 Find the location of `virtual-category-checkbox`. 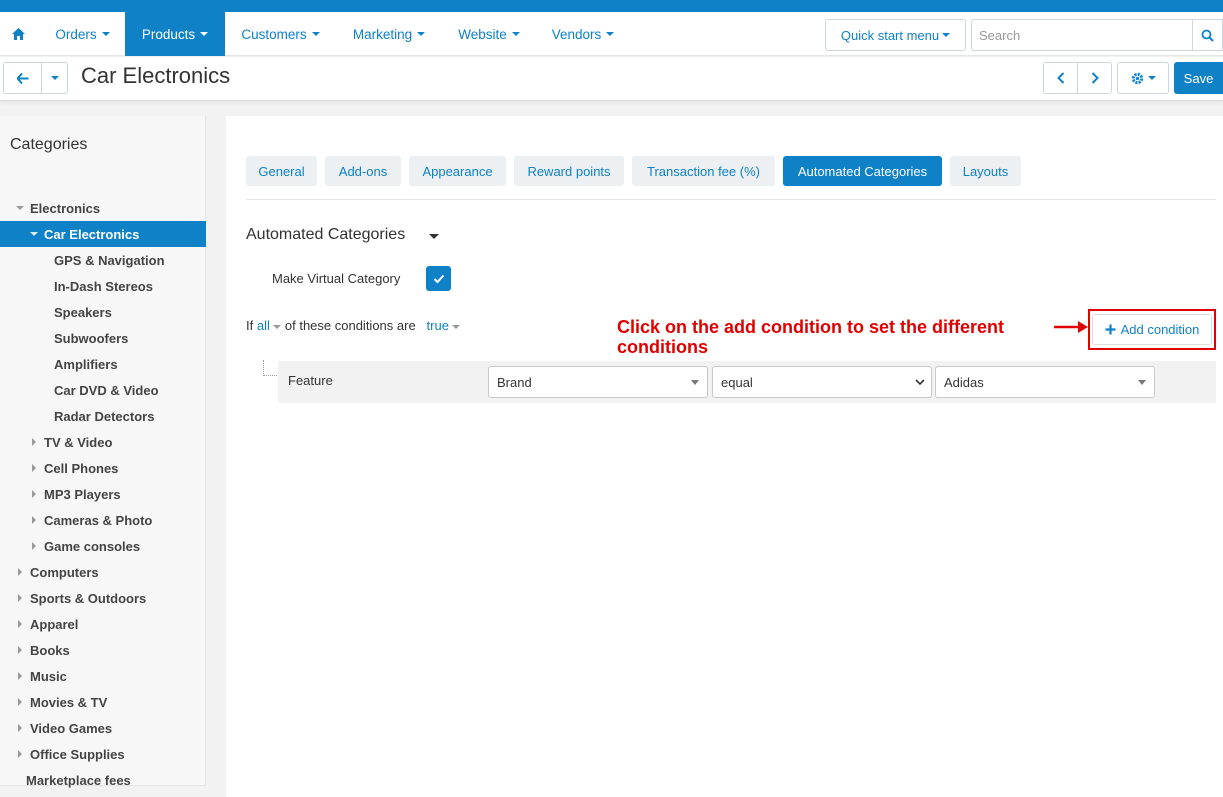

virtual-category-checkbox is located at coordinates (438, 278).